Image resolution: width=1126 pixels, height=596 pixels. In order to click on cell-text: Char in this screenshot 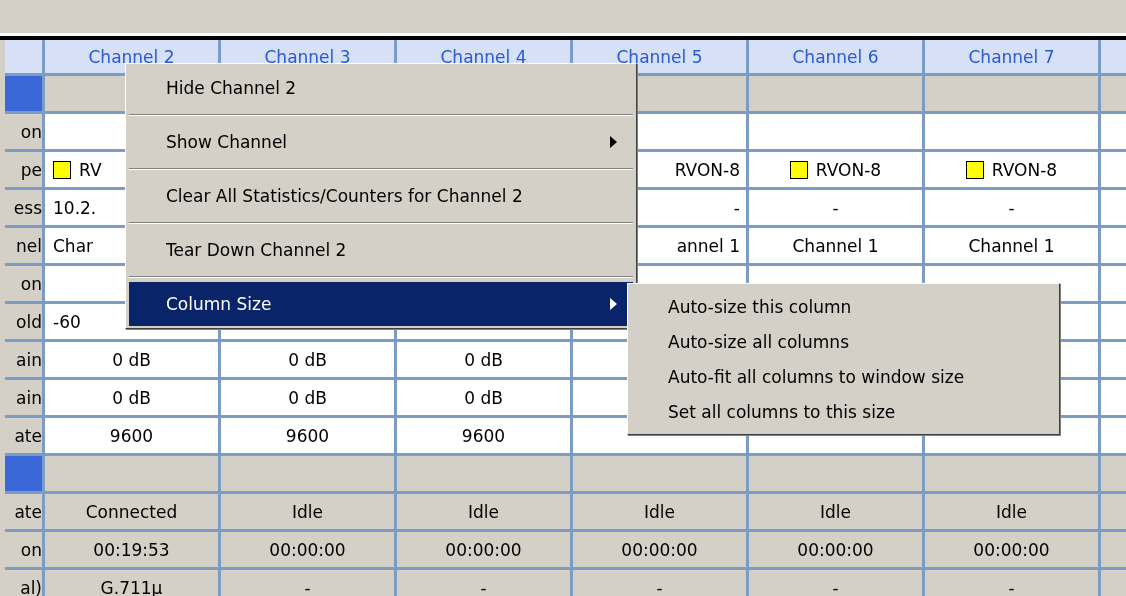, I will do `click(73, 245)`.